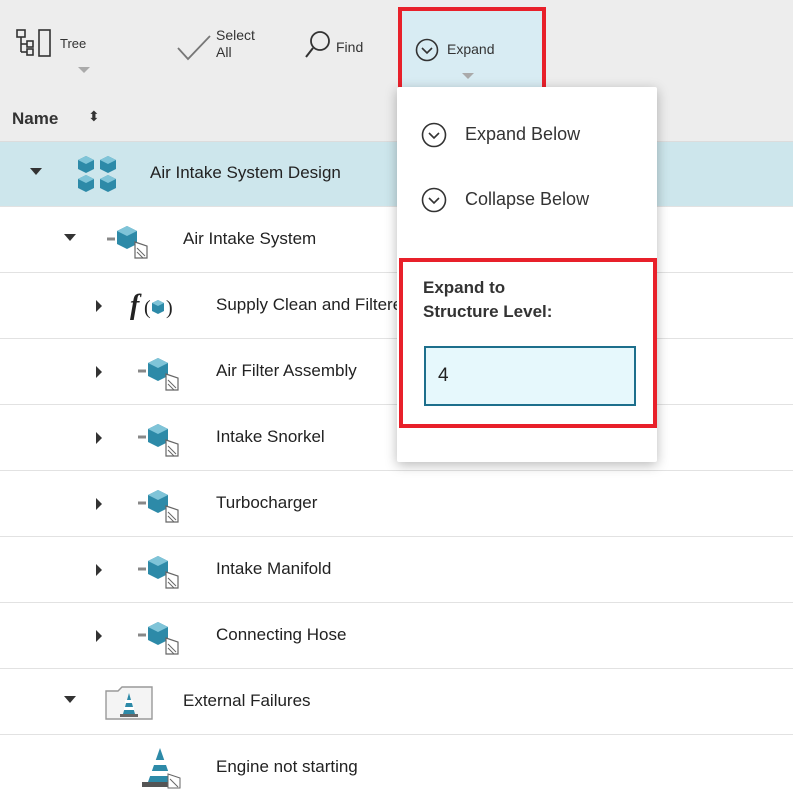 The width and height of the screenshot is (793, 791). I want to click on expand-below-label: Expand Below, so click(523, 134).